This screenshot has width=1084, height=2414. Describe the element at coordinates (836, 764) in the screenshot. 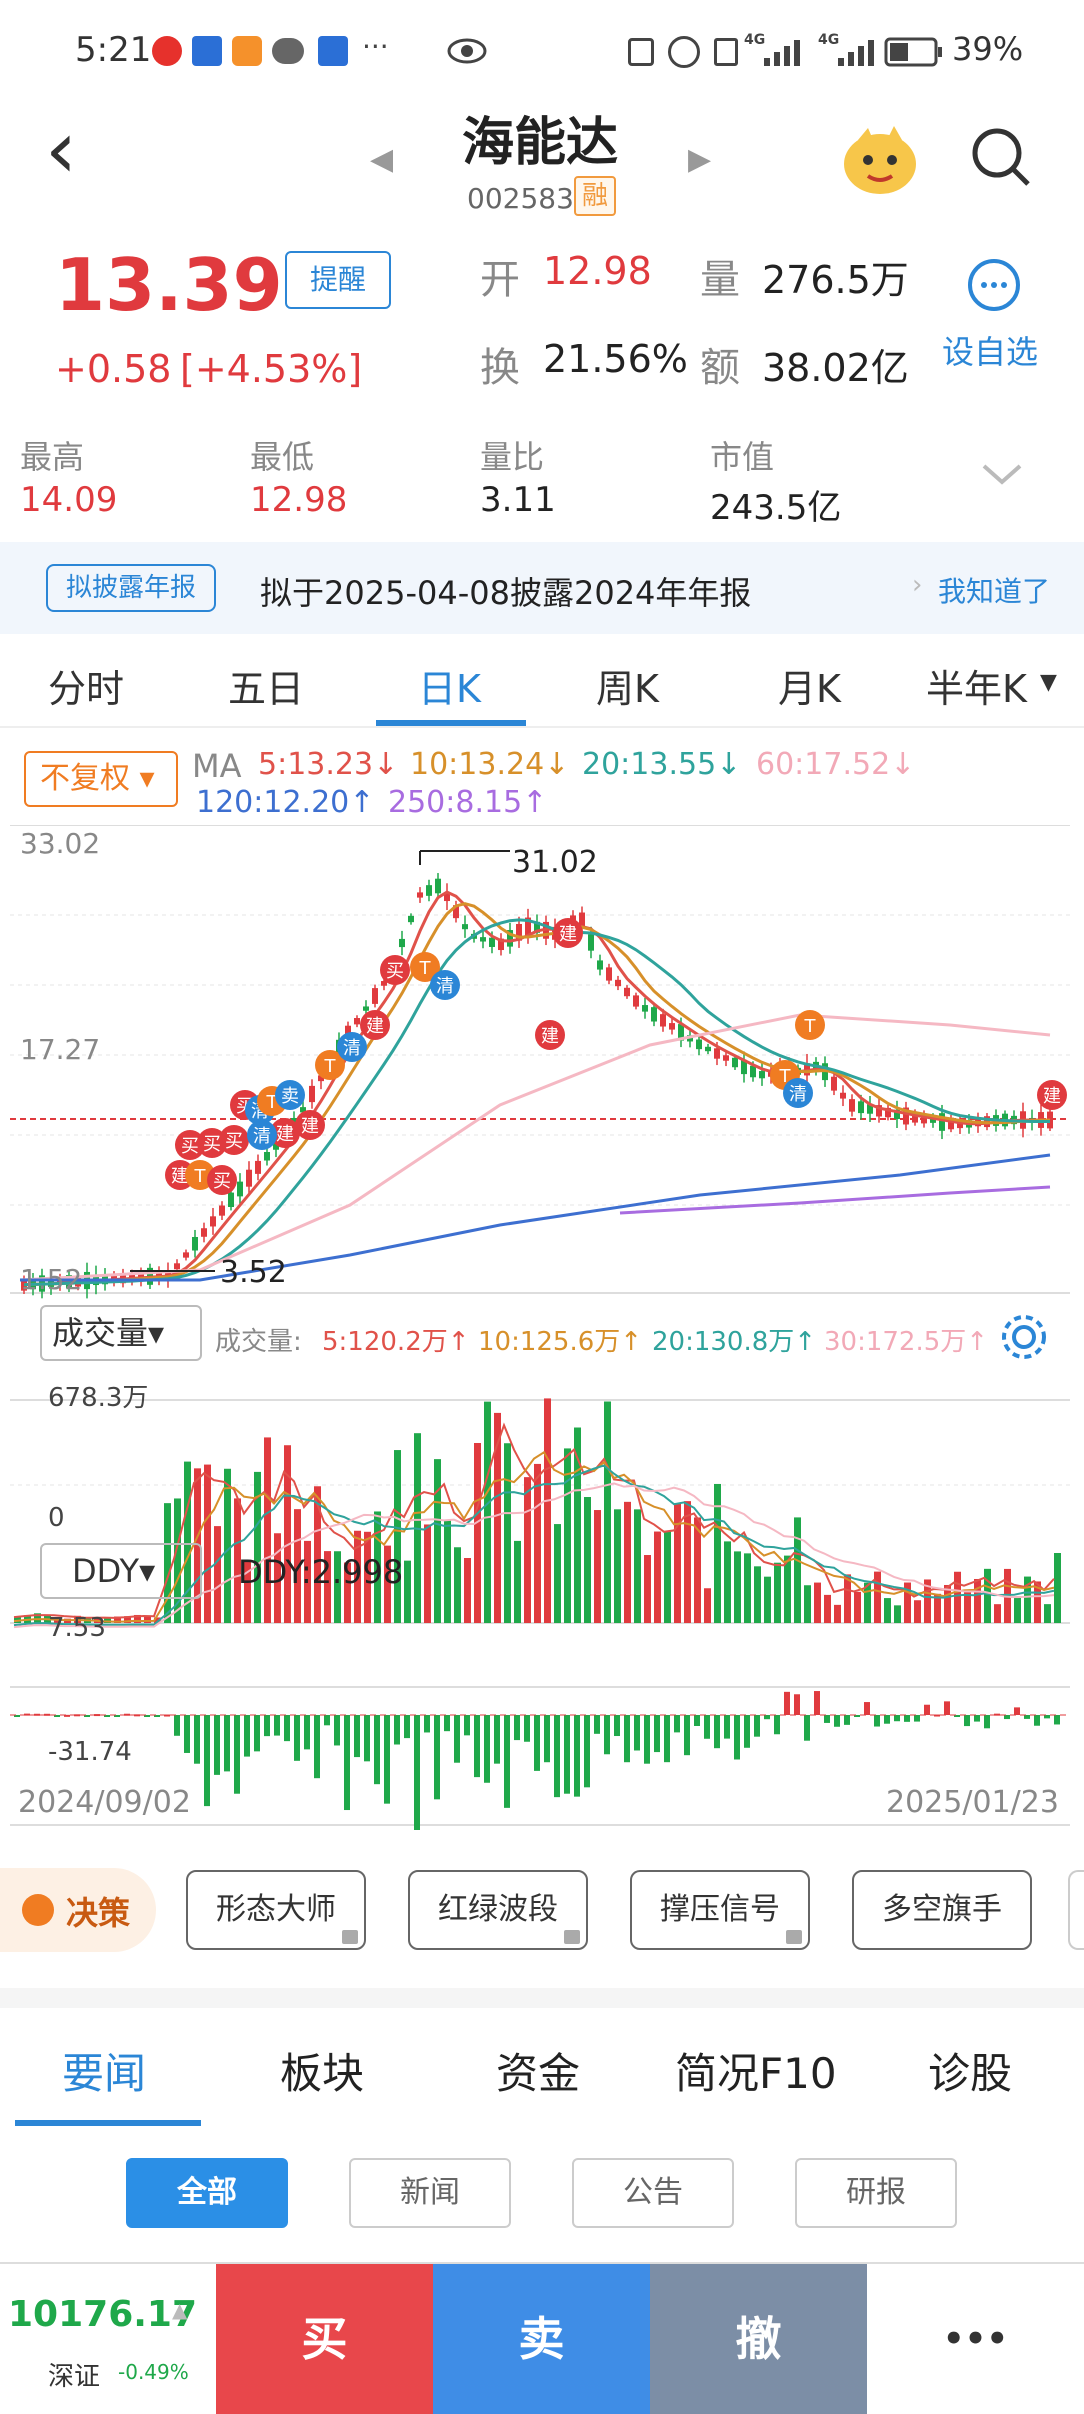

I see `ma60-value: 60:17.52↓` at that location.